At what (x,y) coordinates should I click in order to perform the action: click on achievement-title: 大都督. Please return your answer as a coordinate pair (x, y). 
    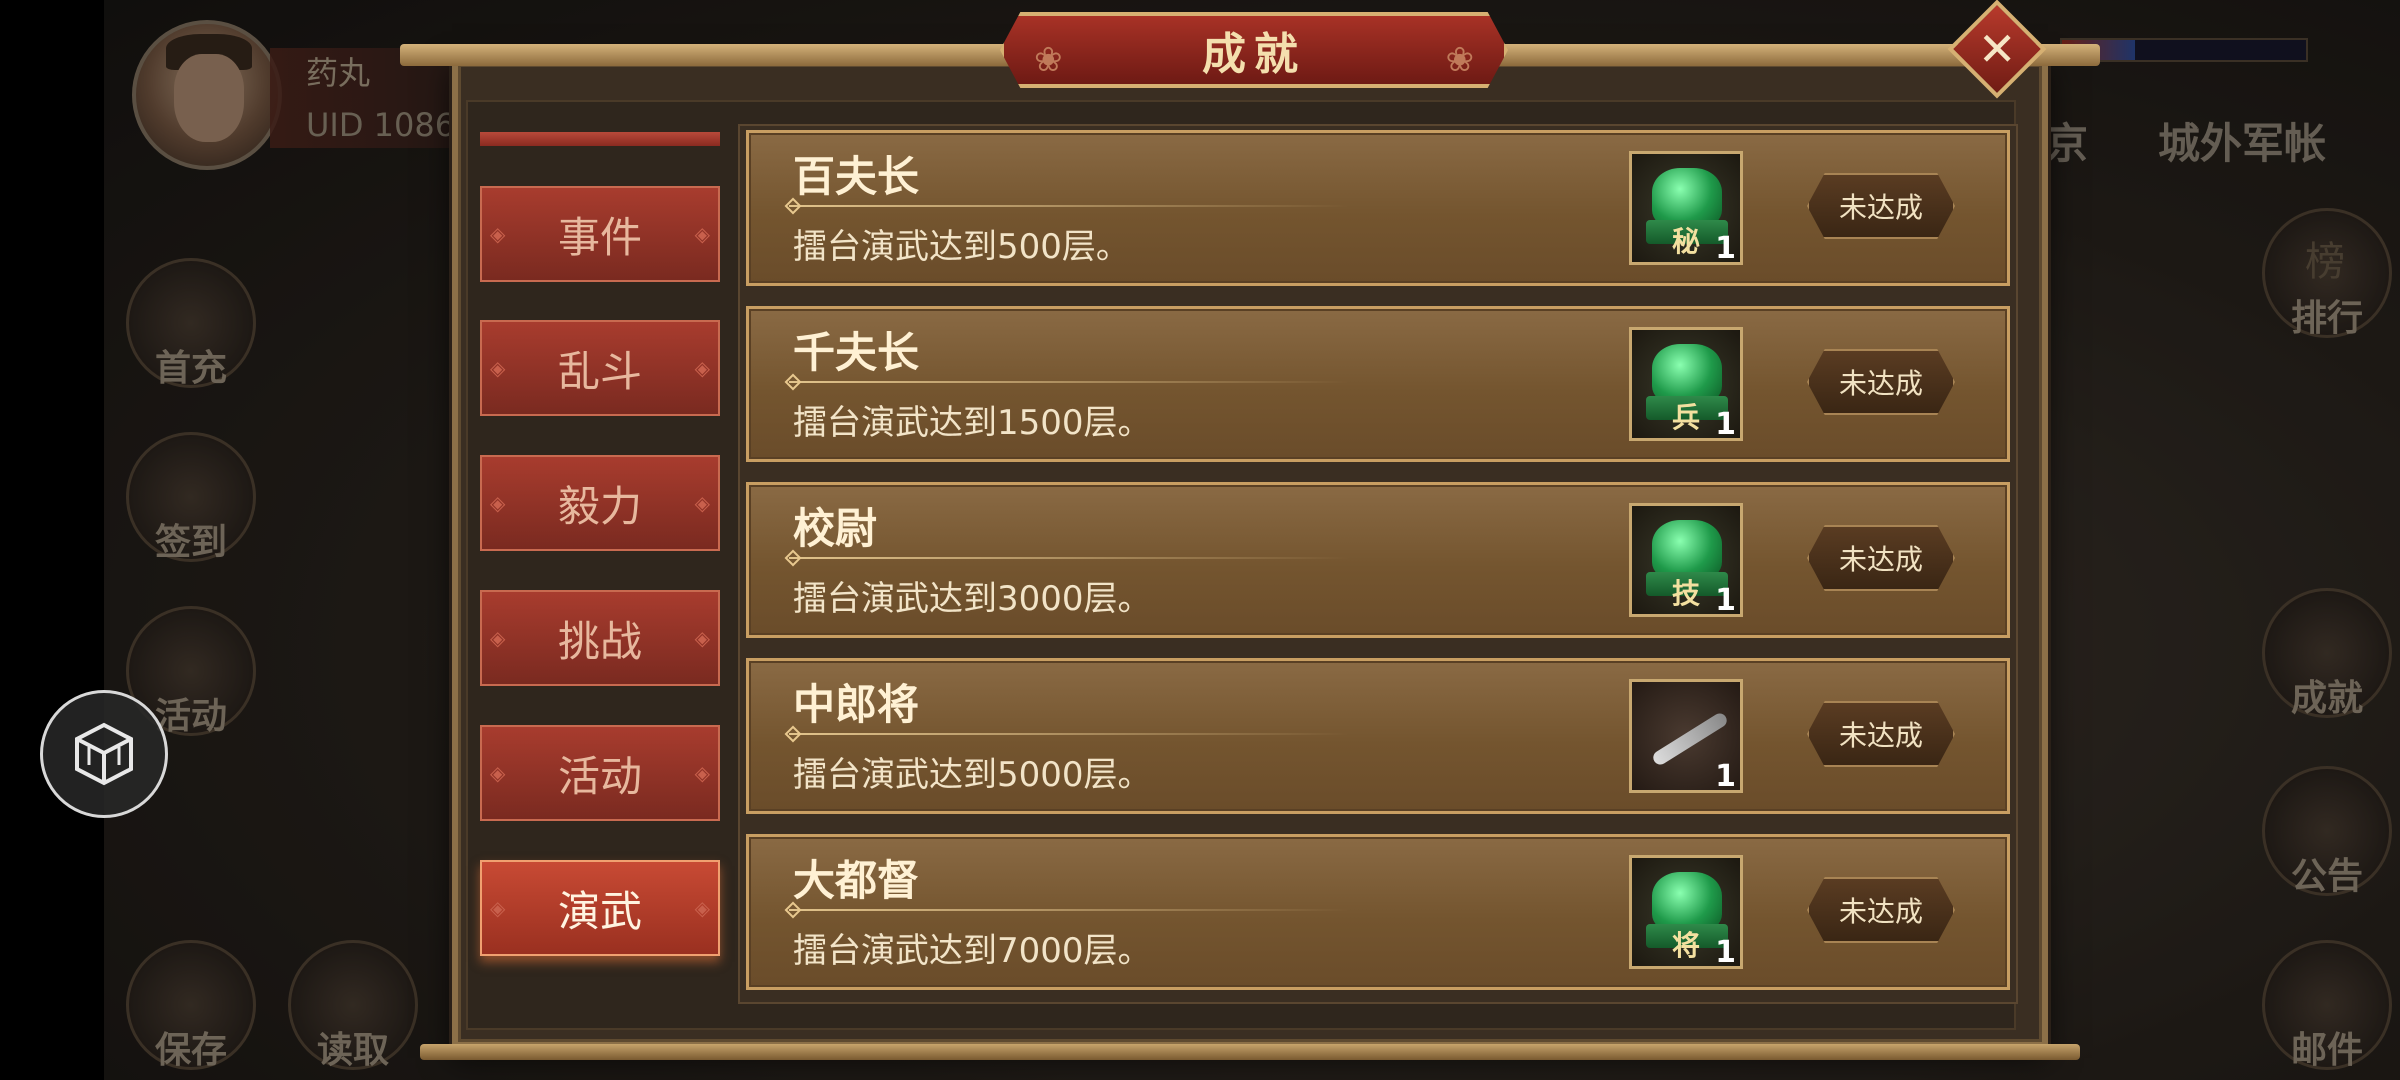
    Looking at the image, I should click on (856, 880).